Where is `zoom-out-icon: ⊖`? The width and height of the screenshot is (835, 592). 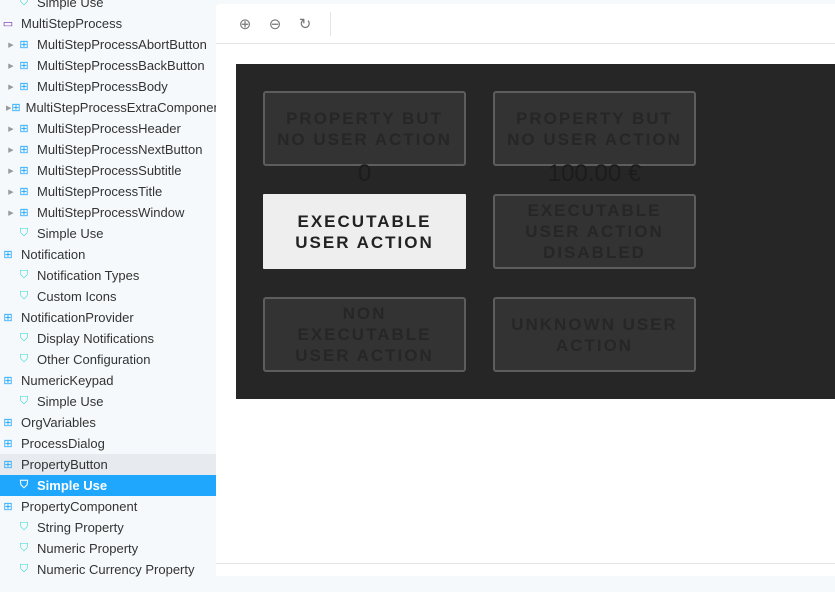
zoom-out-icon: ⊖ is located at coordinates (275, 24).